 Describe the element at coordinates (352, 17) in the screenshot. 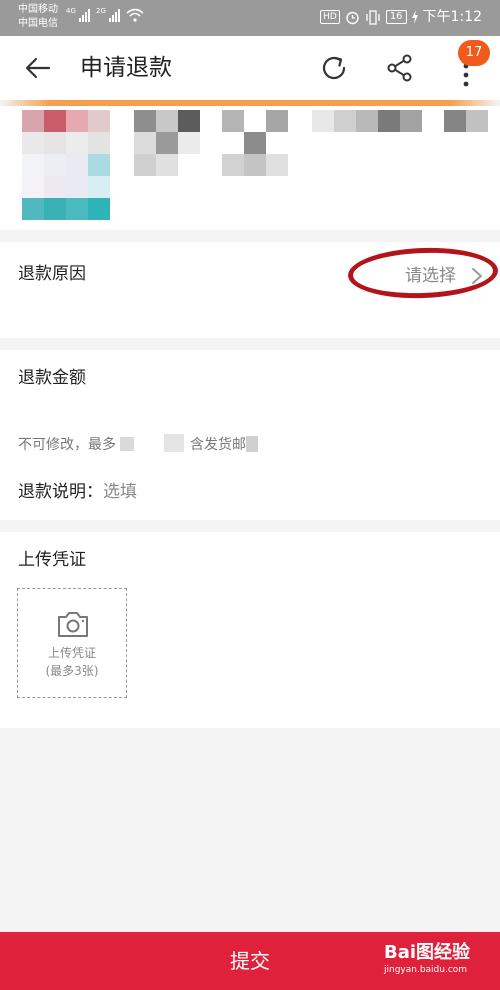

I see `alarm-icon` at that location.